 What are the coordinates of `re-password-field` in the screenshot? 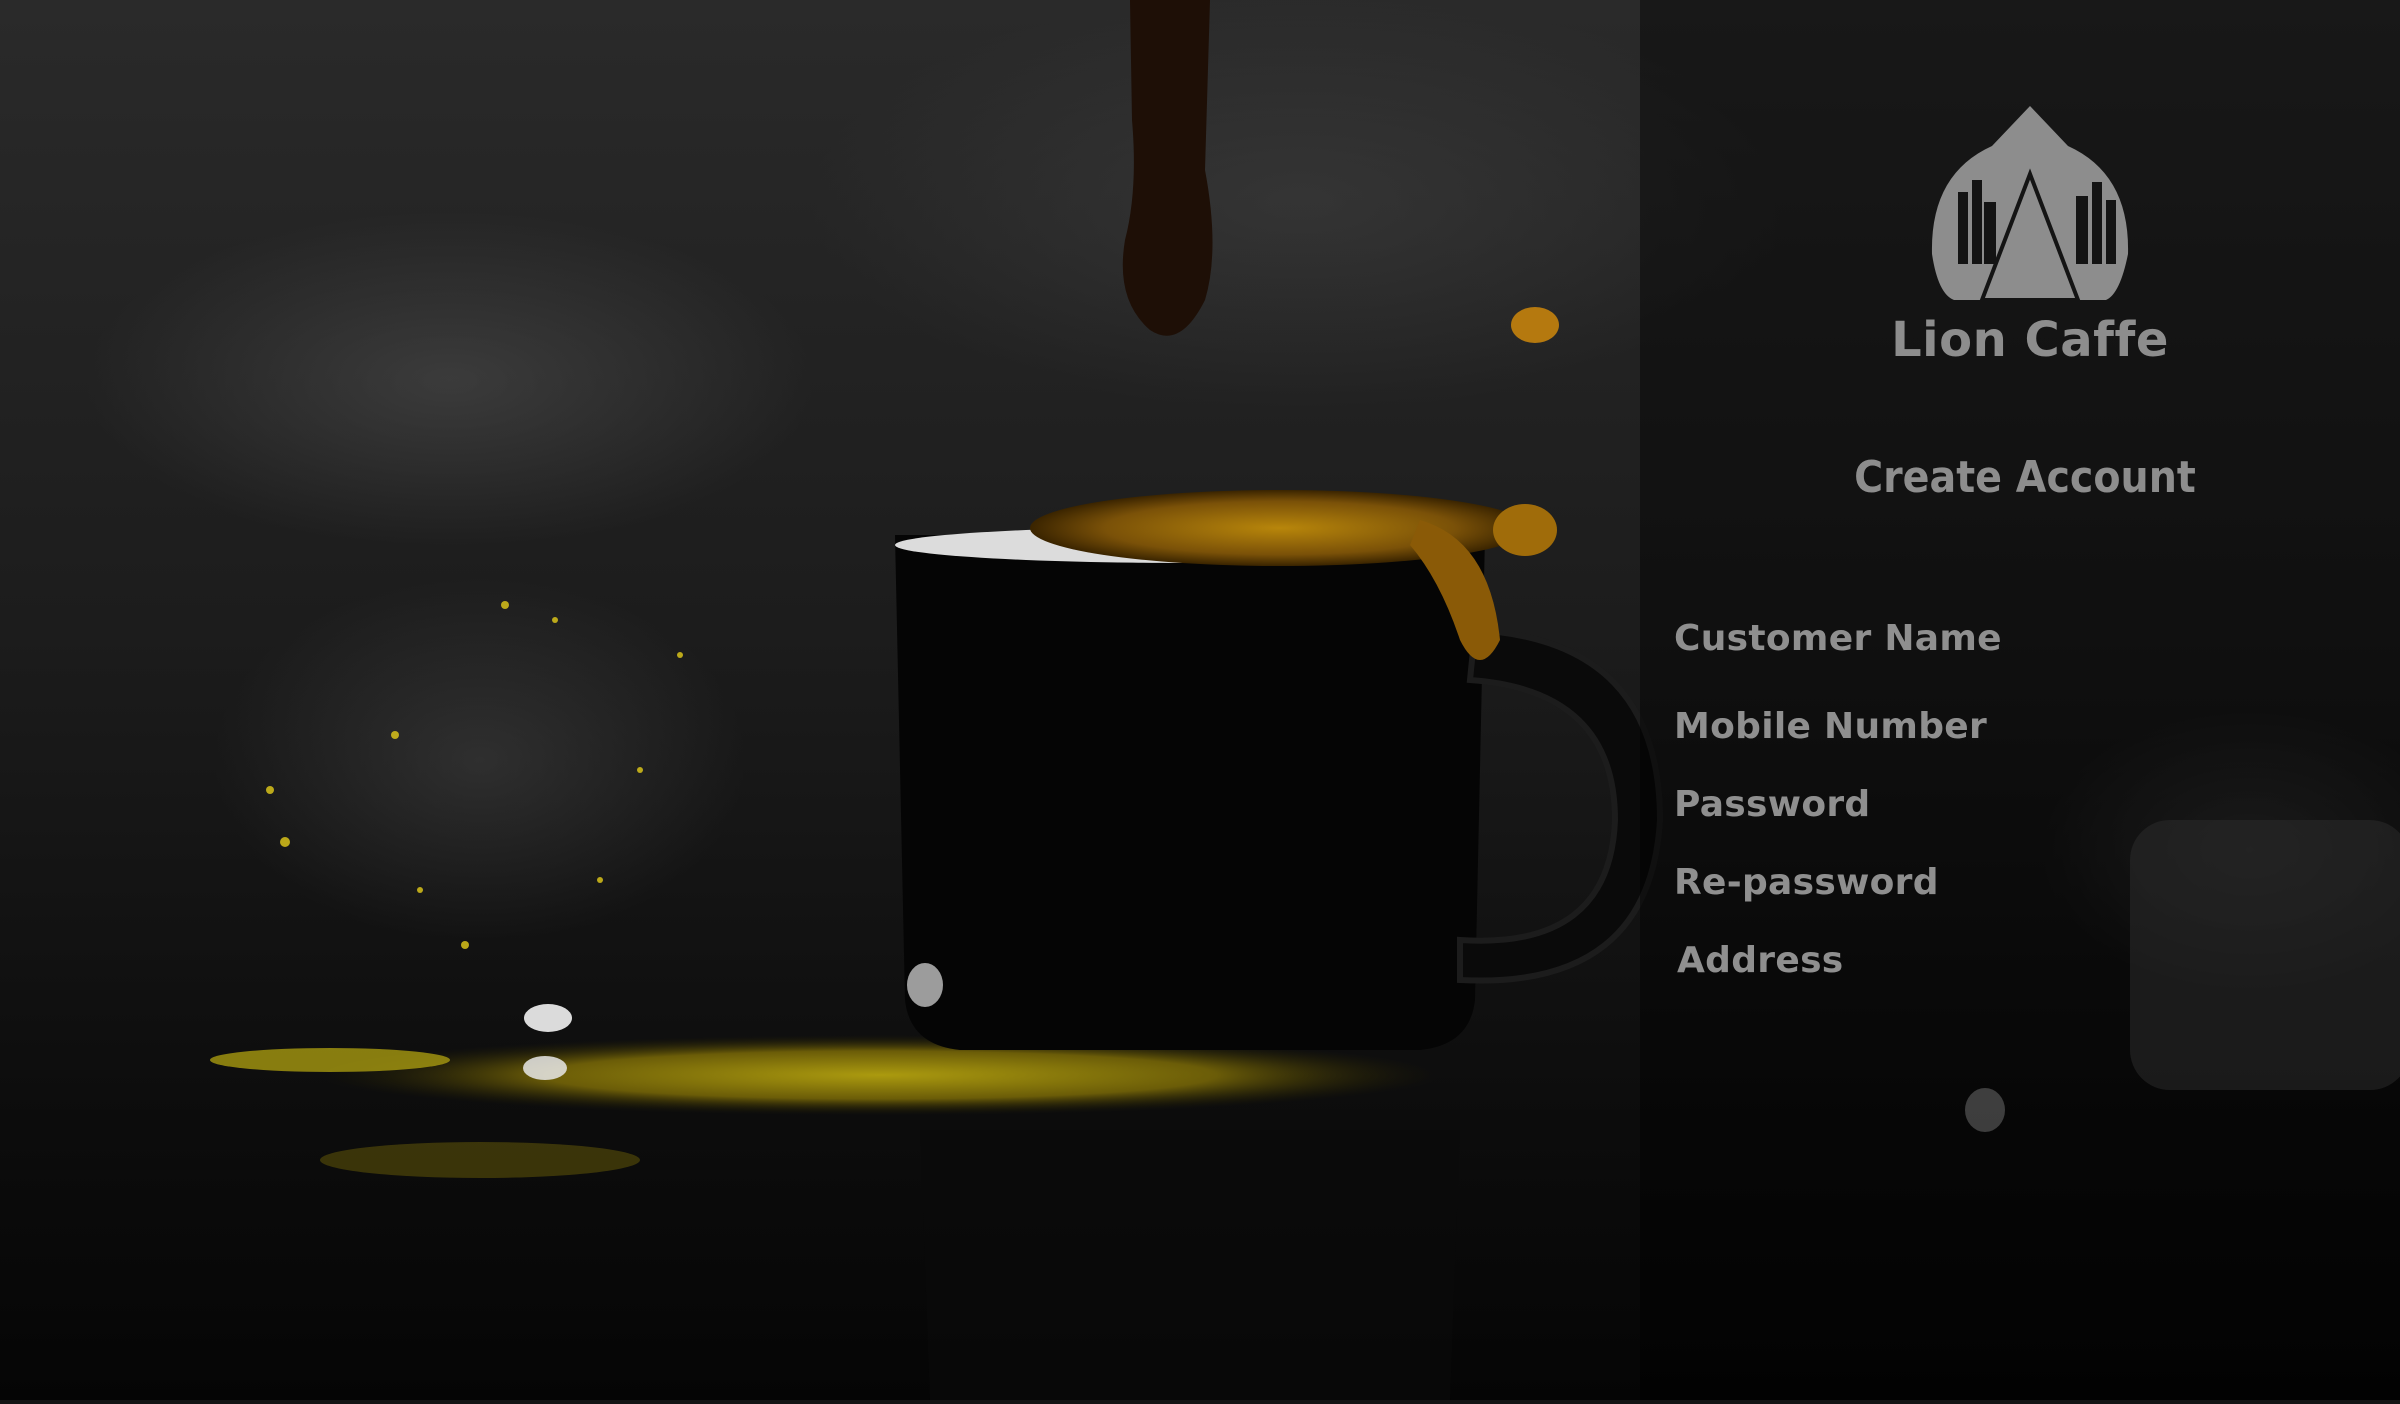 It's located at (2195, 888).